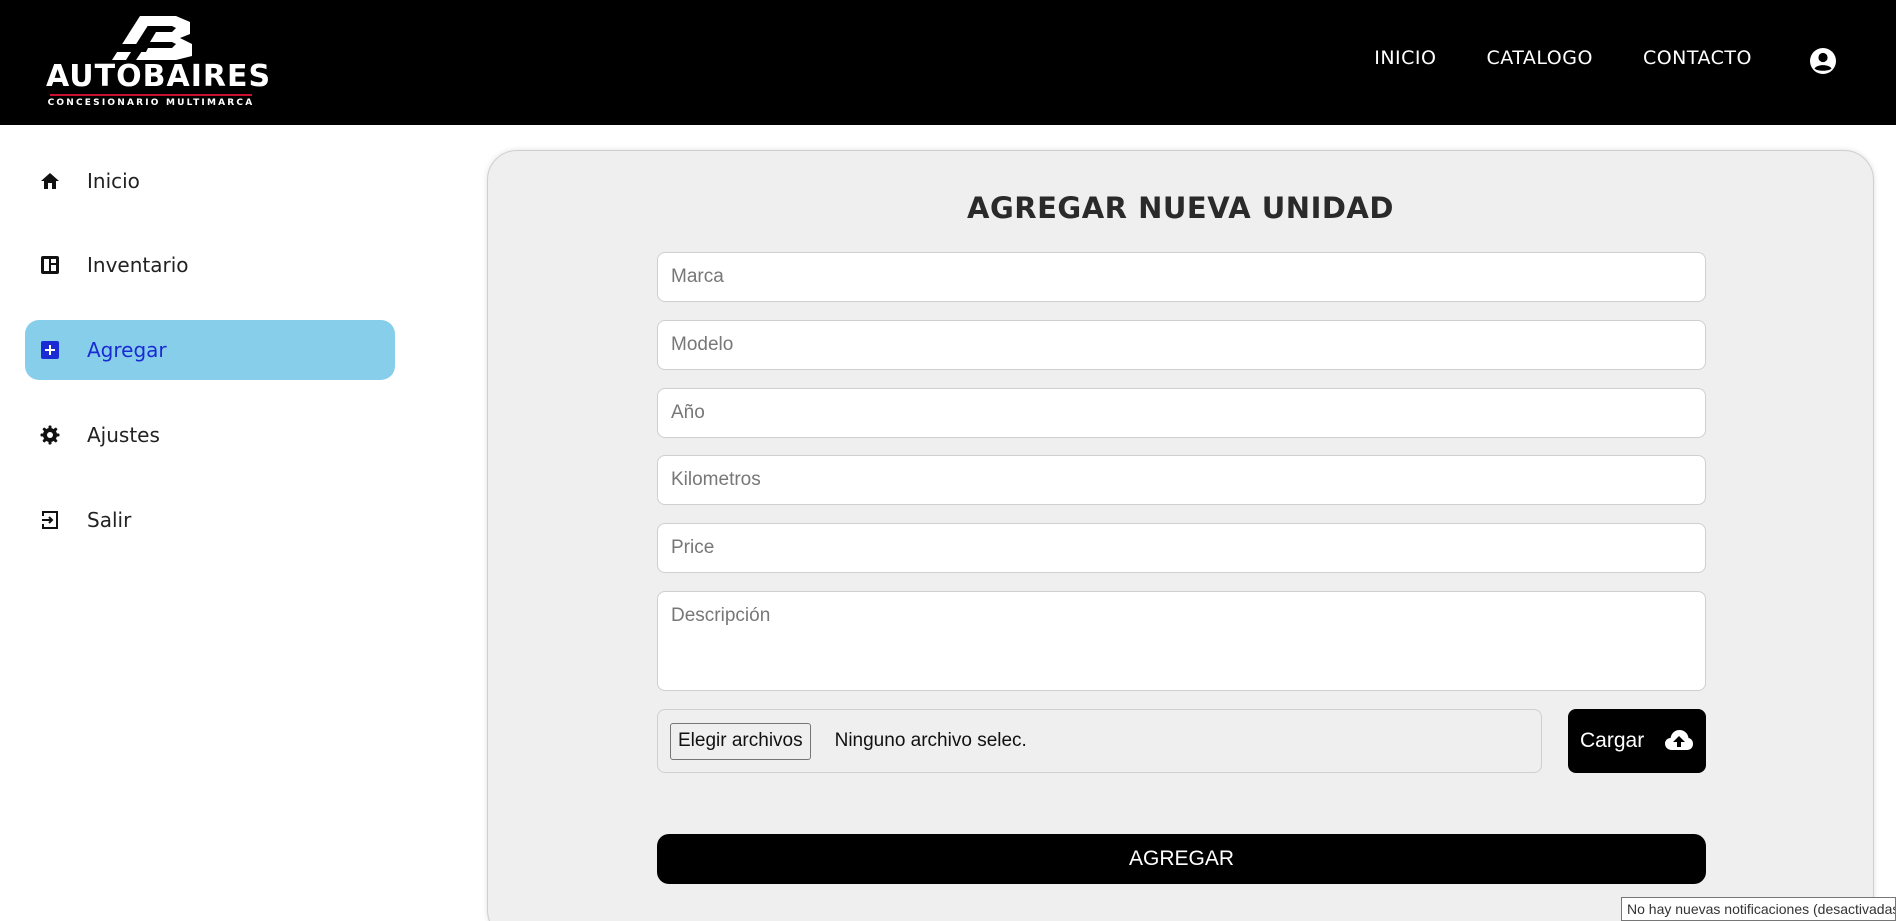 Image resolution: width=1896 pixels, height=921 pixels. What do you see at coordinates (151, 103) in the screenshot?
I see `brand-tagline: CONCESIONARIO MULTIMARCA` at bounding box center [151, 103].